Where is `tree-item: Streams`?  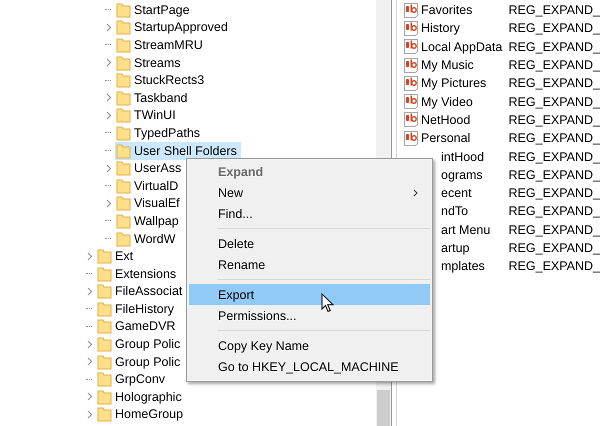 tree-item: Streams is located at coordinates (150, 63).